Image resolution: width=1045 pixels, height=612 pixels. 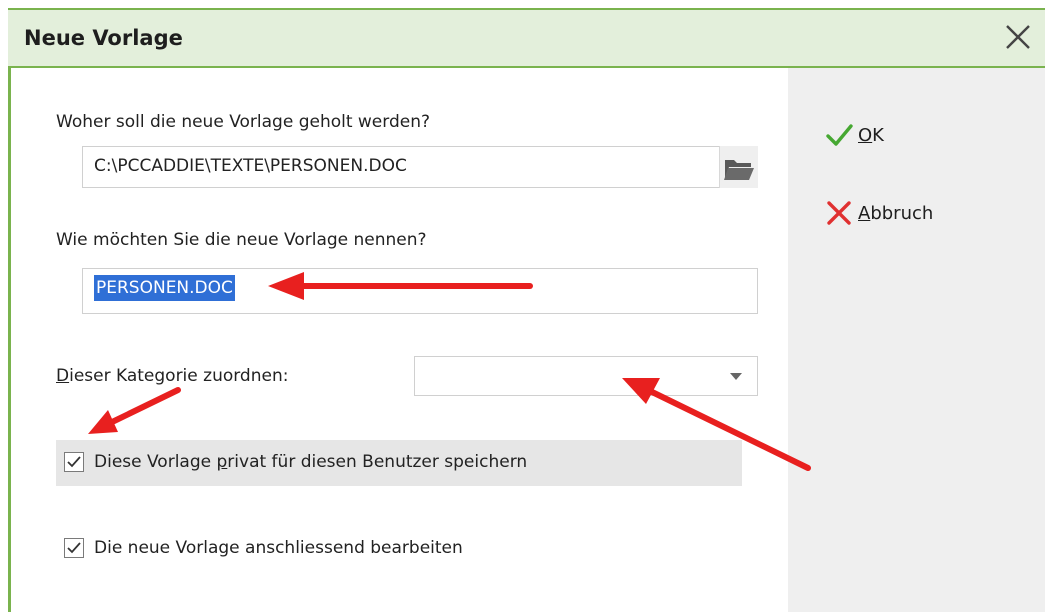 I want to click on browse-folder-button, so click(x=738, y=167).